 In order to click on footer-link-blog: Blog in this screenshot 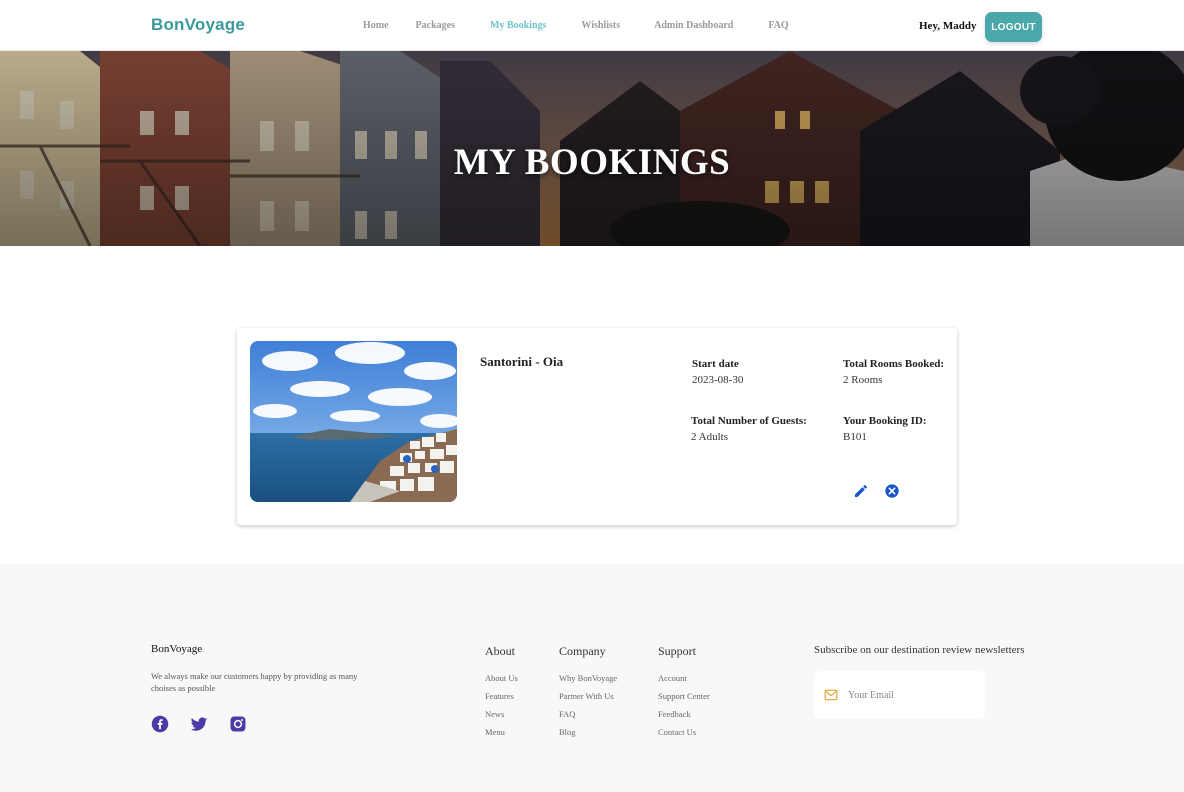, I will do `click(567, 732)`.